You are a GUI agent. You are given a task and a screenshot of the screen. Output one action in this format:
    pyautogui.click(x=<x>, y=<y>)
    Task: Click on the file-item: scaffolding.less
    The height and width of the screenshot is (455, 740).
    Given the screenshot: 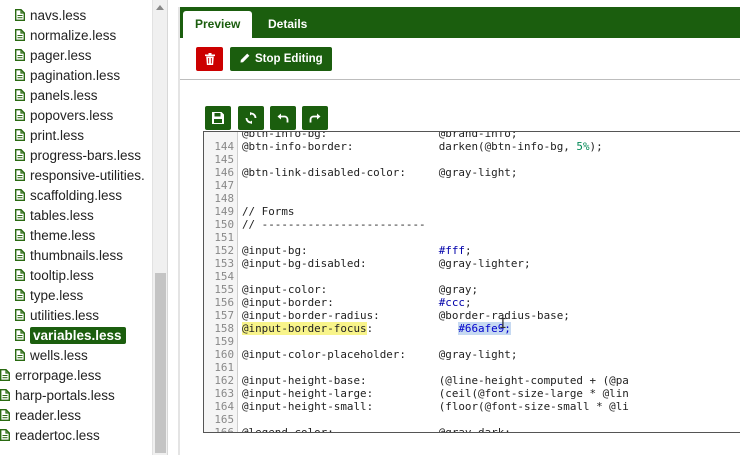 What is the action you would take?
    pyautogui.click(x=68, y=196)
    